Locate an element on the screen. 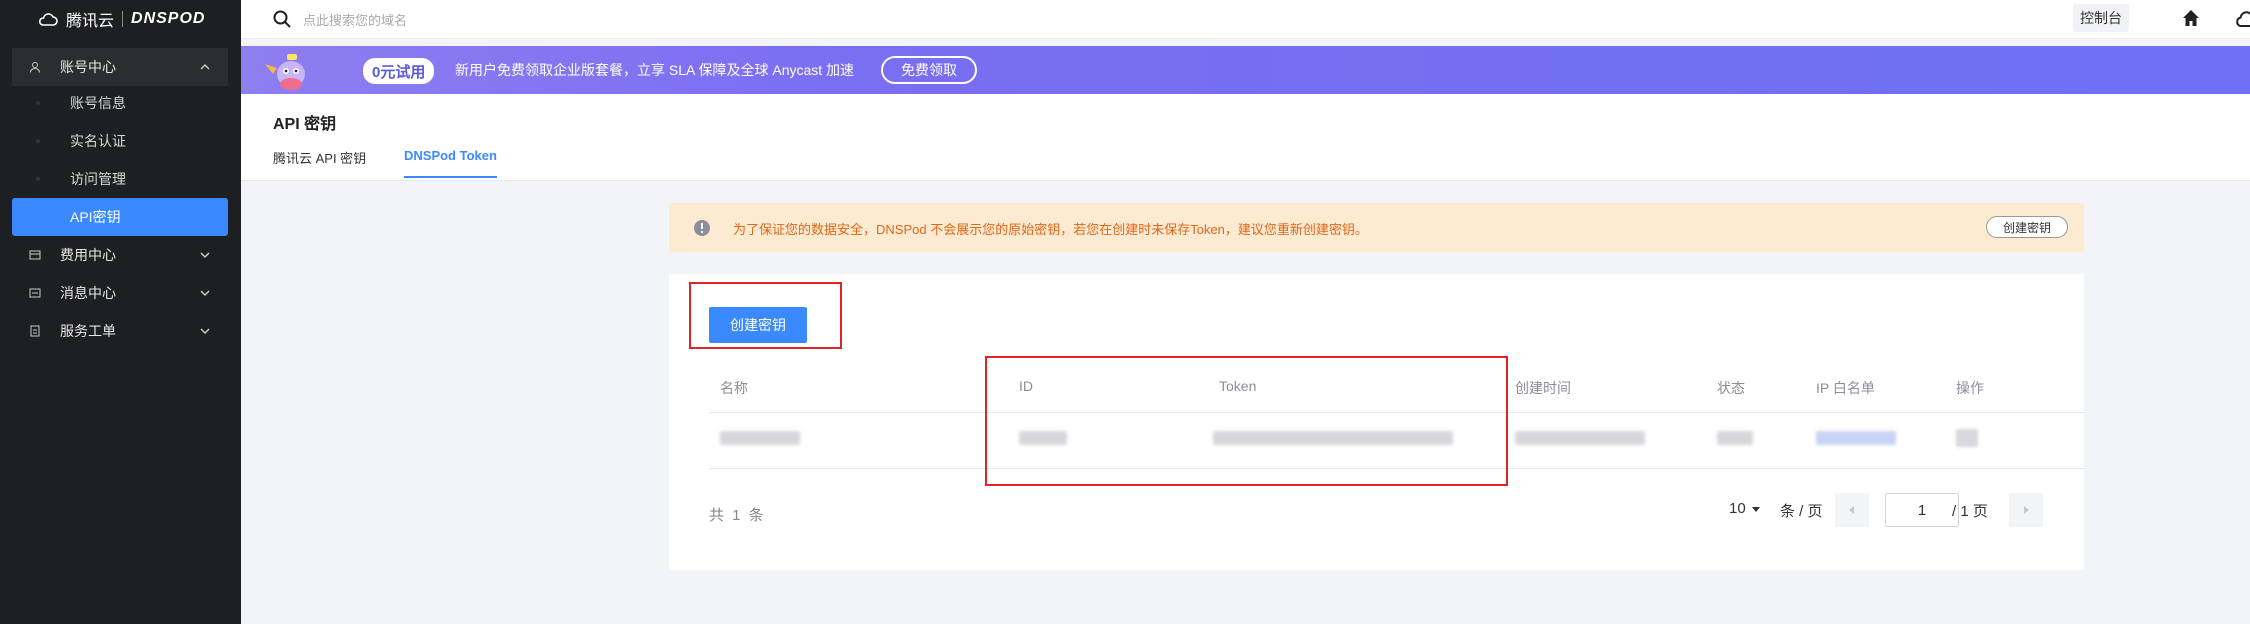 The height and width of the screenshot is (624, 2250). sidebar-item-label: 实名认证 is located at coordinates (98, 141).